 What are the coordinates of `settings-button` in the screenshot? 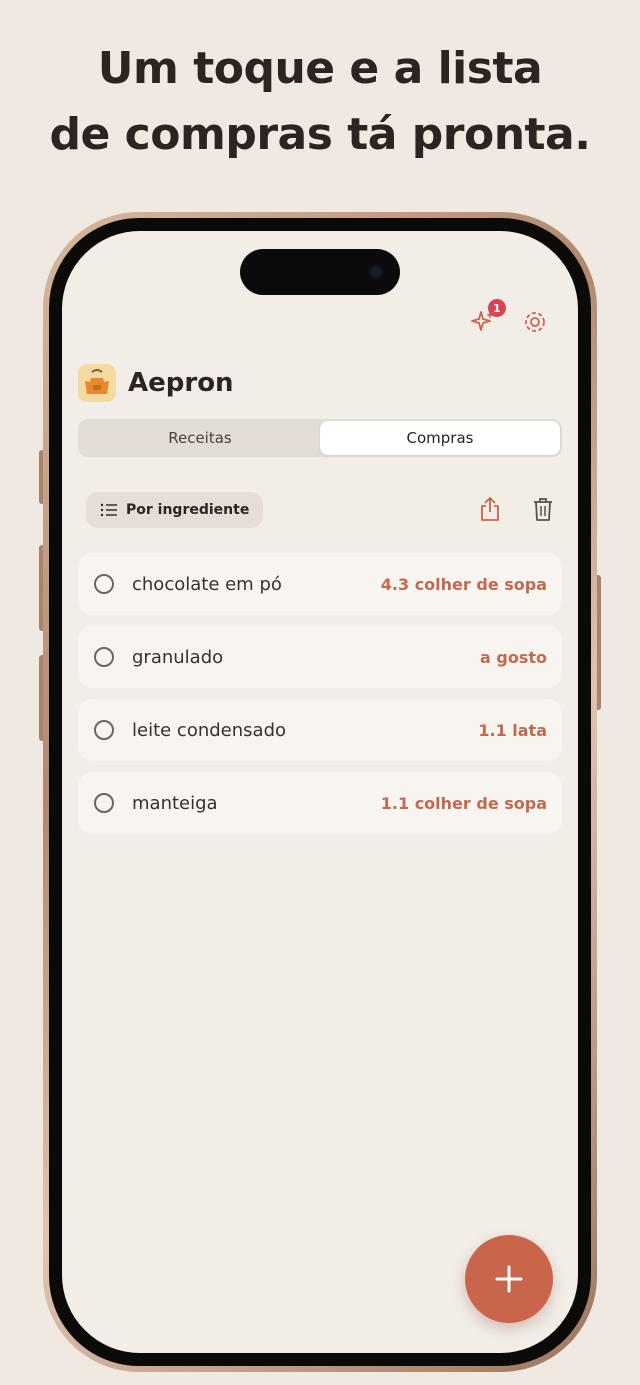 It's located at (535, 322).